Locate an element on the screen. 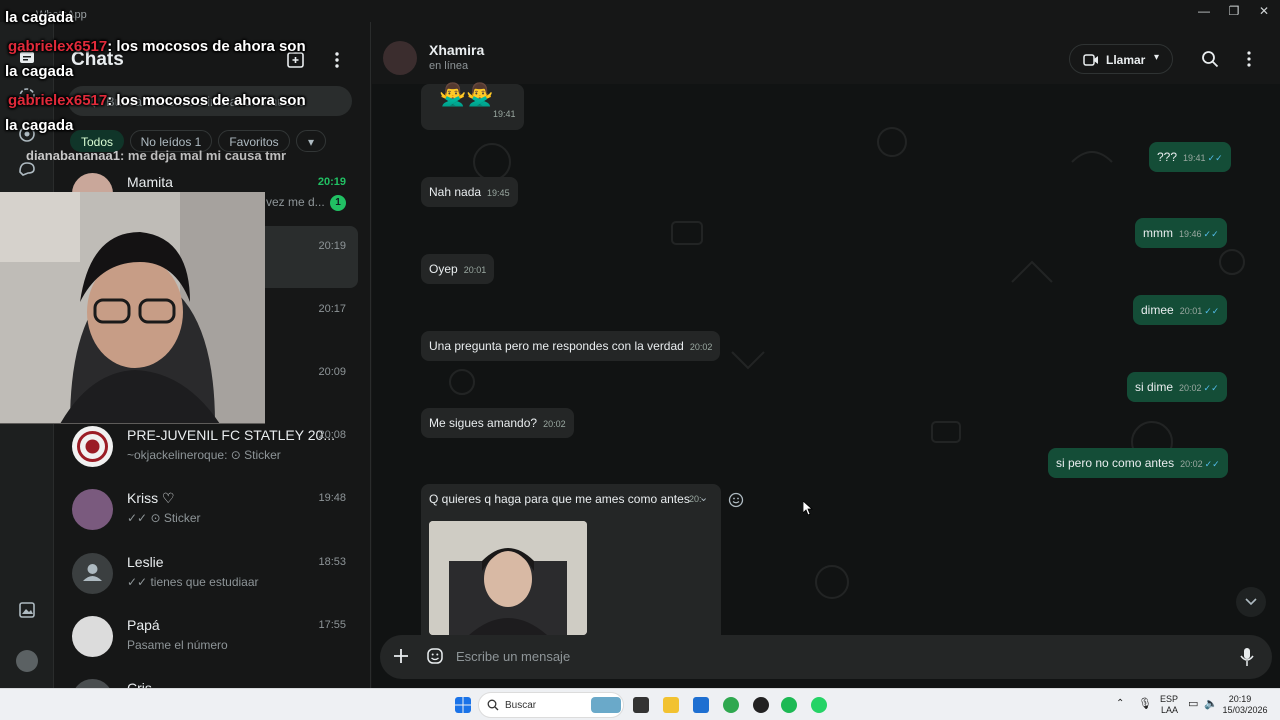  windows-start-icon is located at coordinates (463, 705).